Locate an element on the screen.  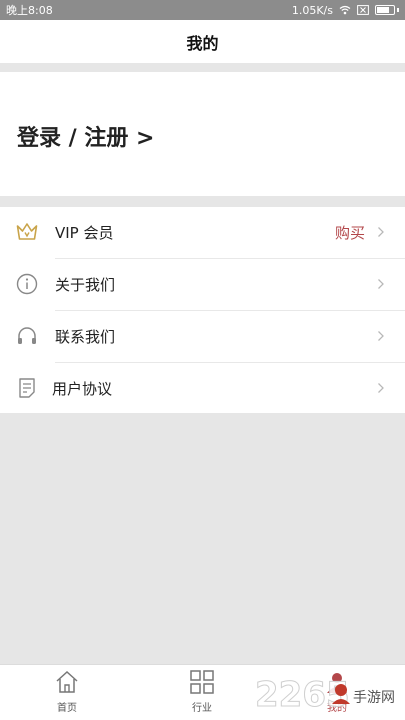
info-icon is located at coordinates (27, 284).